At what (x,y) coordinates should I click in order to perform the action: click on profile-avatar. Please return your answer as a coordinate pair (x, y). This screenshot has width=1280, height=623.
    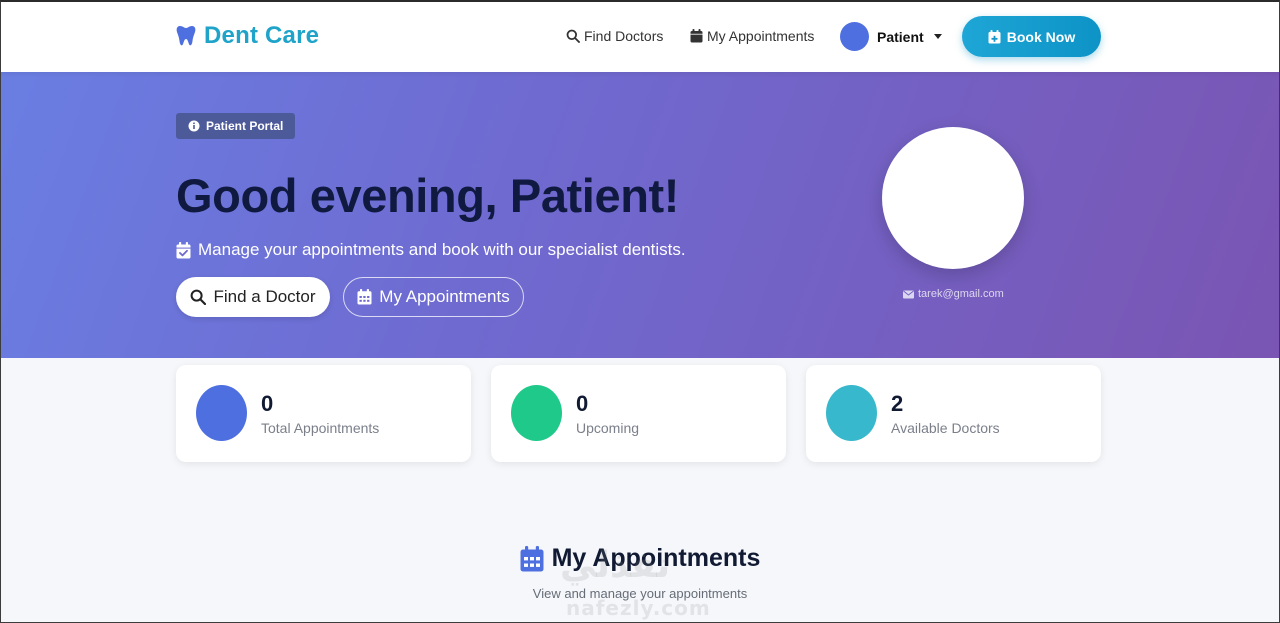
    Looking at the image, I should click on (953, 198).